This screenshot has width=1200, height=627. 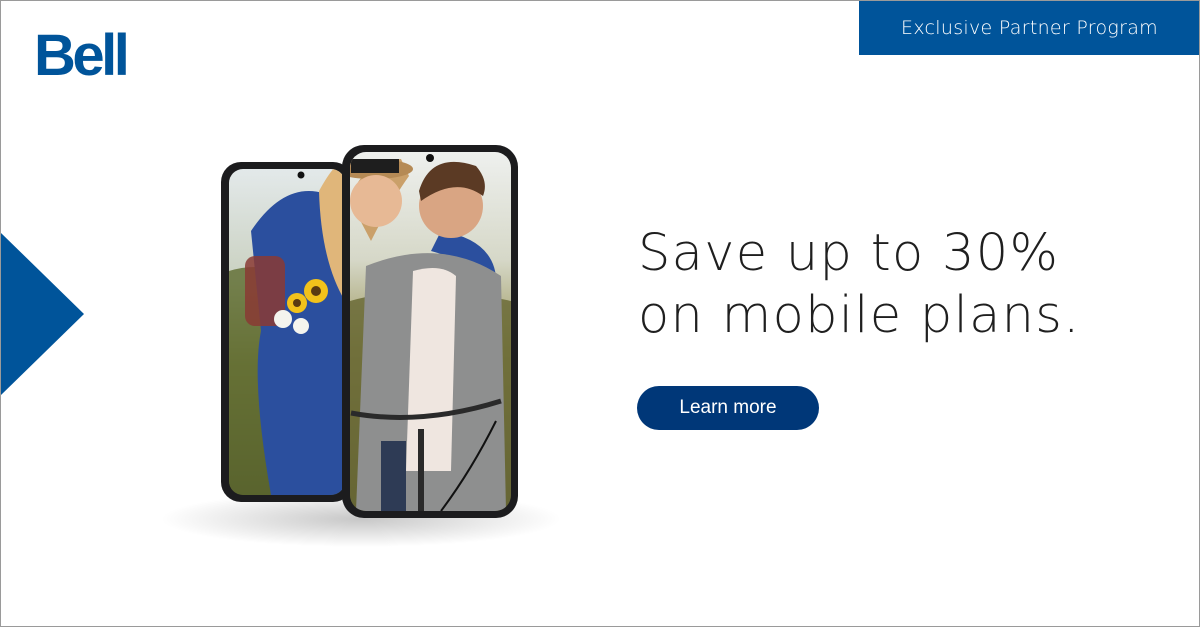 What do you see at coordinates (898, 285) in the screenshot?
I see `headline: Save up to 30% on mobile plans.` at bounding box center [898, 285].